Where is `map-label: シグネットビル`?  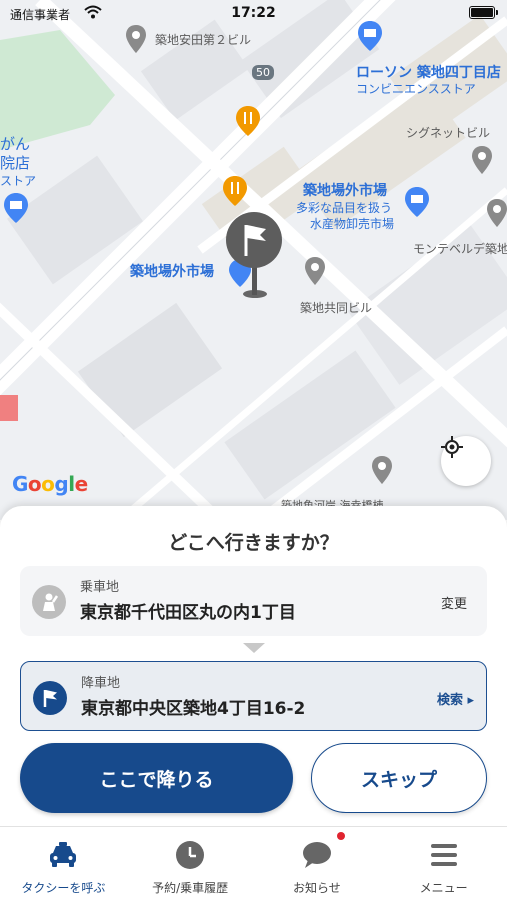 map-label: シグネットビル is located at coordinates (448, 133).